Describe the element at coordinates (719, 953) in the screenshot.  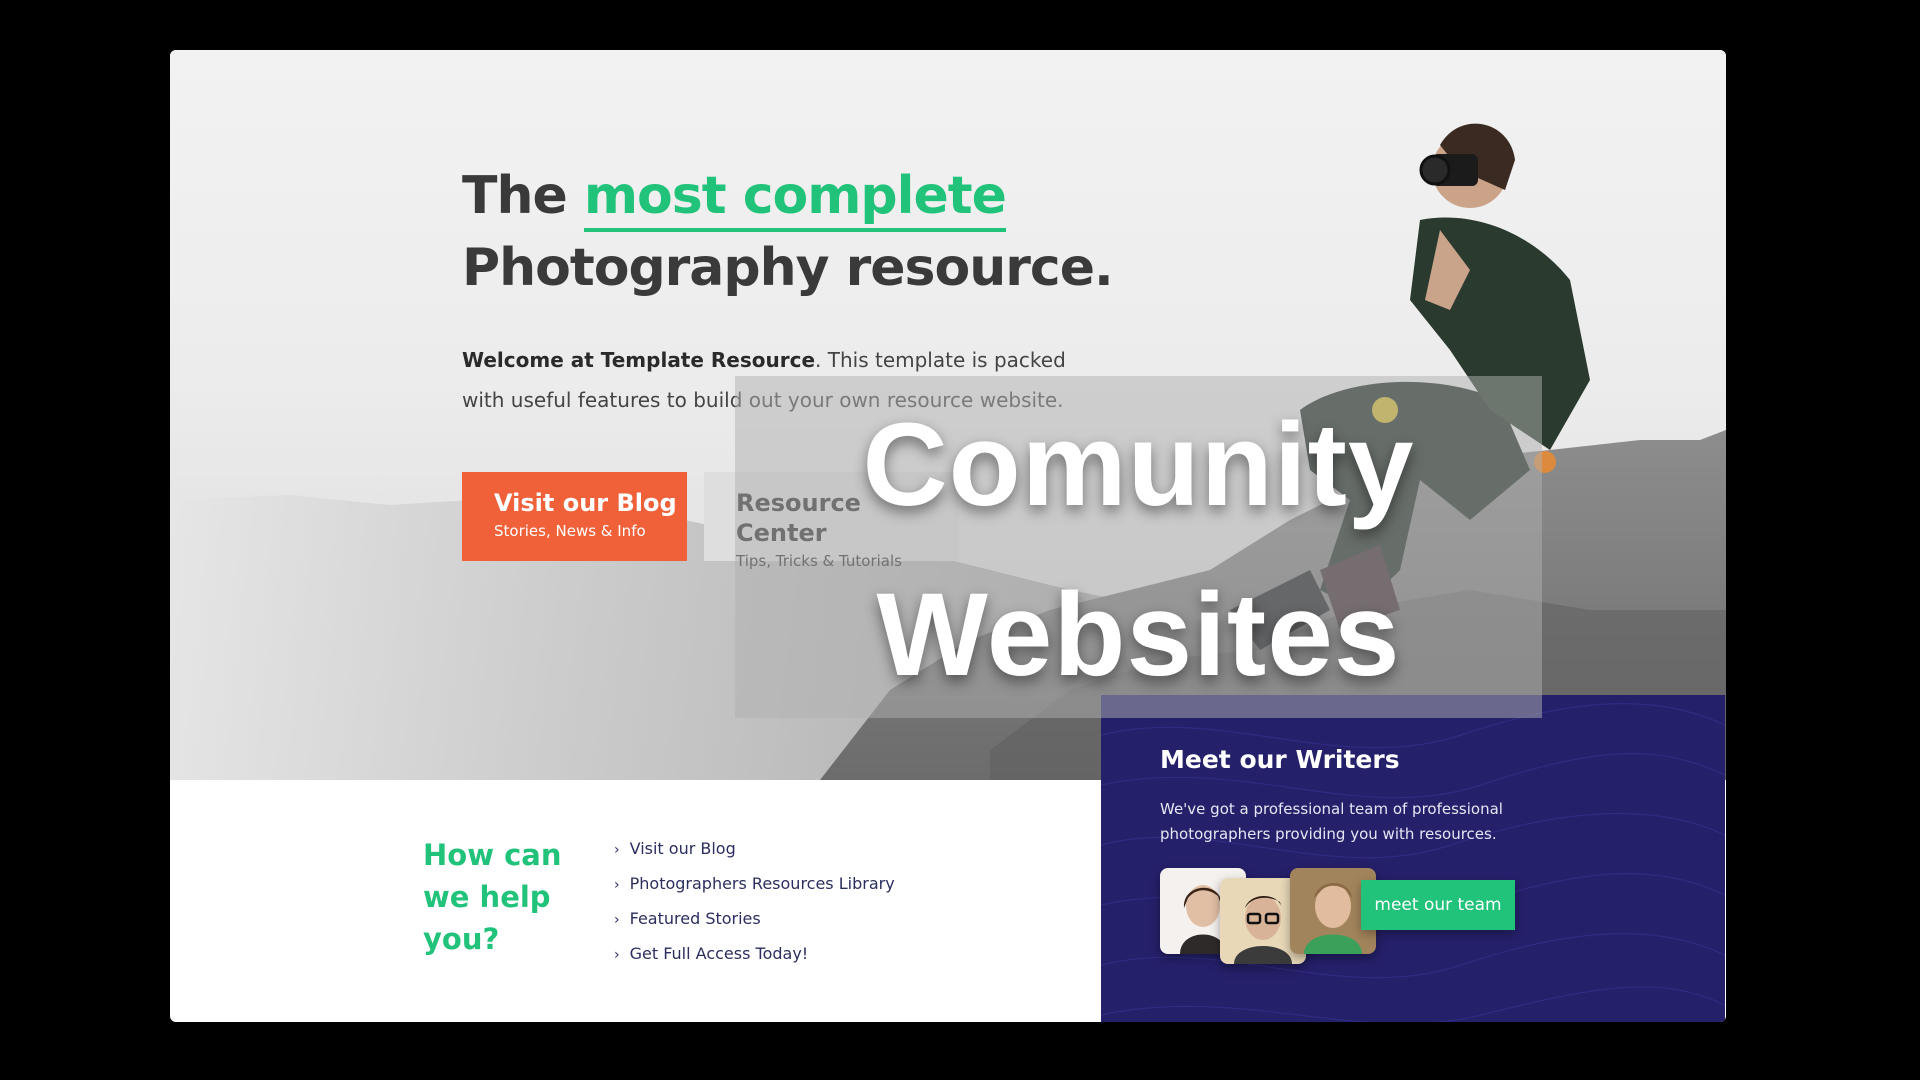
I see `help-link-label: Get Full Access Today!` at that location.